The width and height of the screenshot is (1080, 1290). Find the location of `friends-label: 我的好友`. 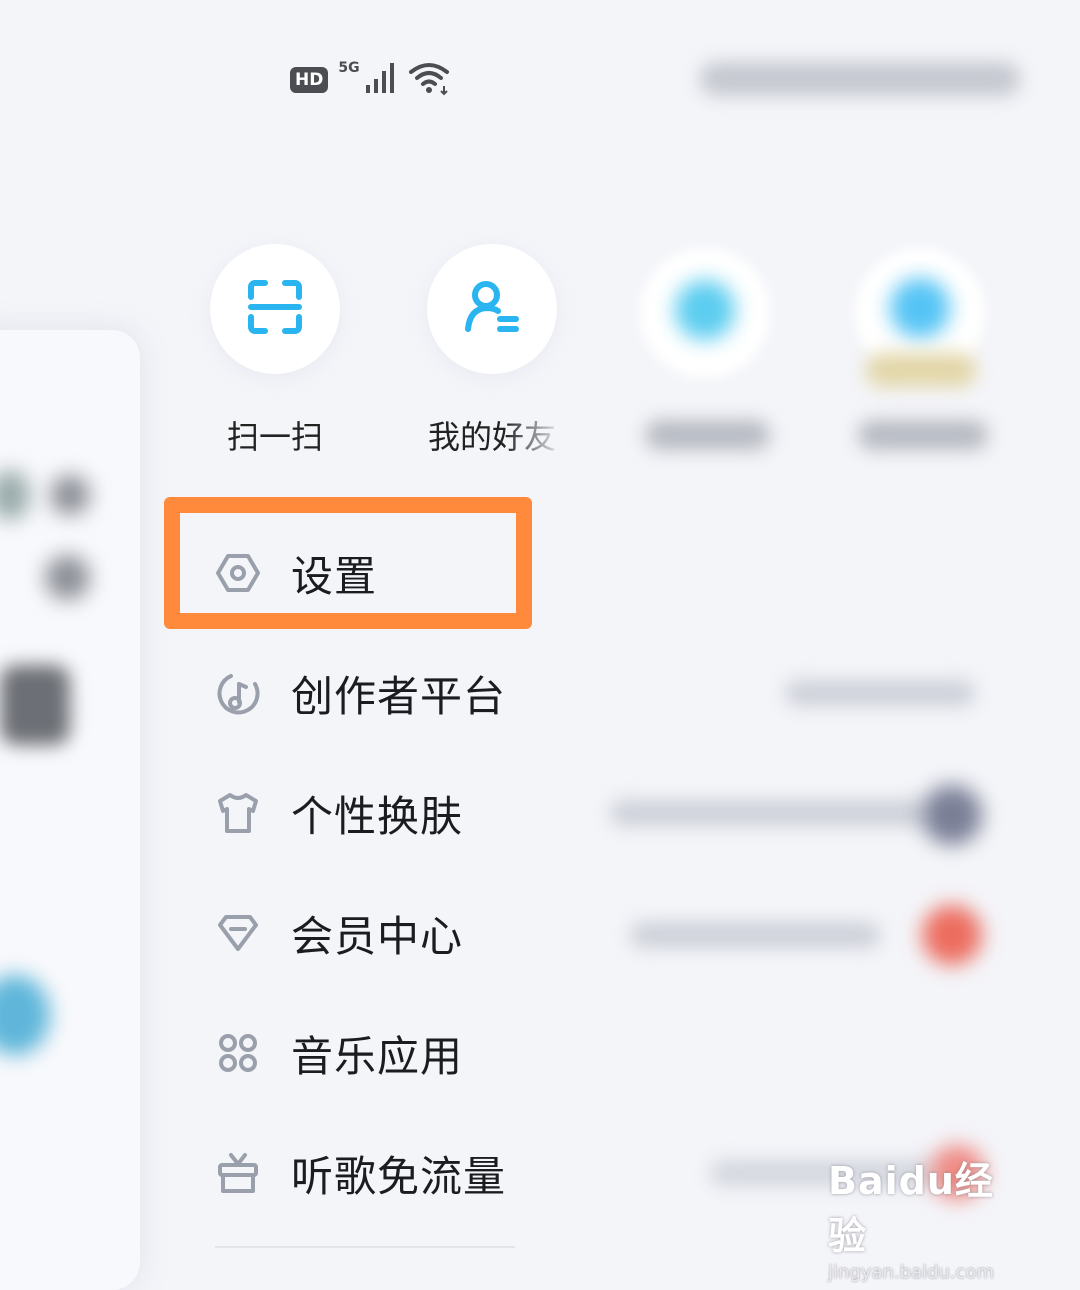

friends-label: 我的好友 is located at coordinates (491, 437).